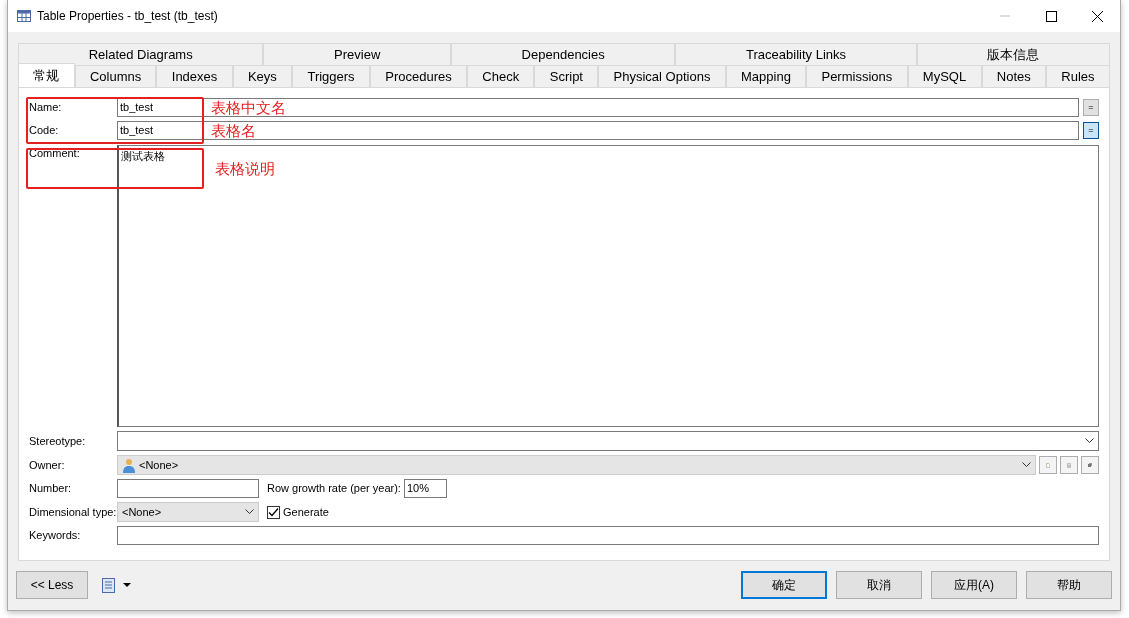  I want to click on tab: Mapping, so click(766, 76).